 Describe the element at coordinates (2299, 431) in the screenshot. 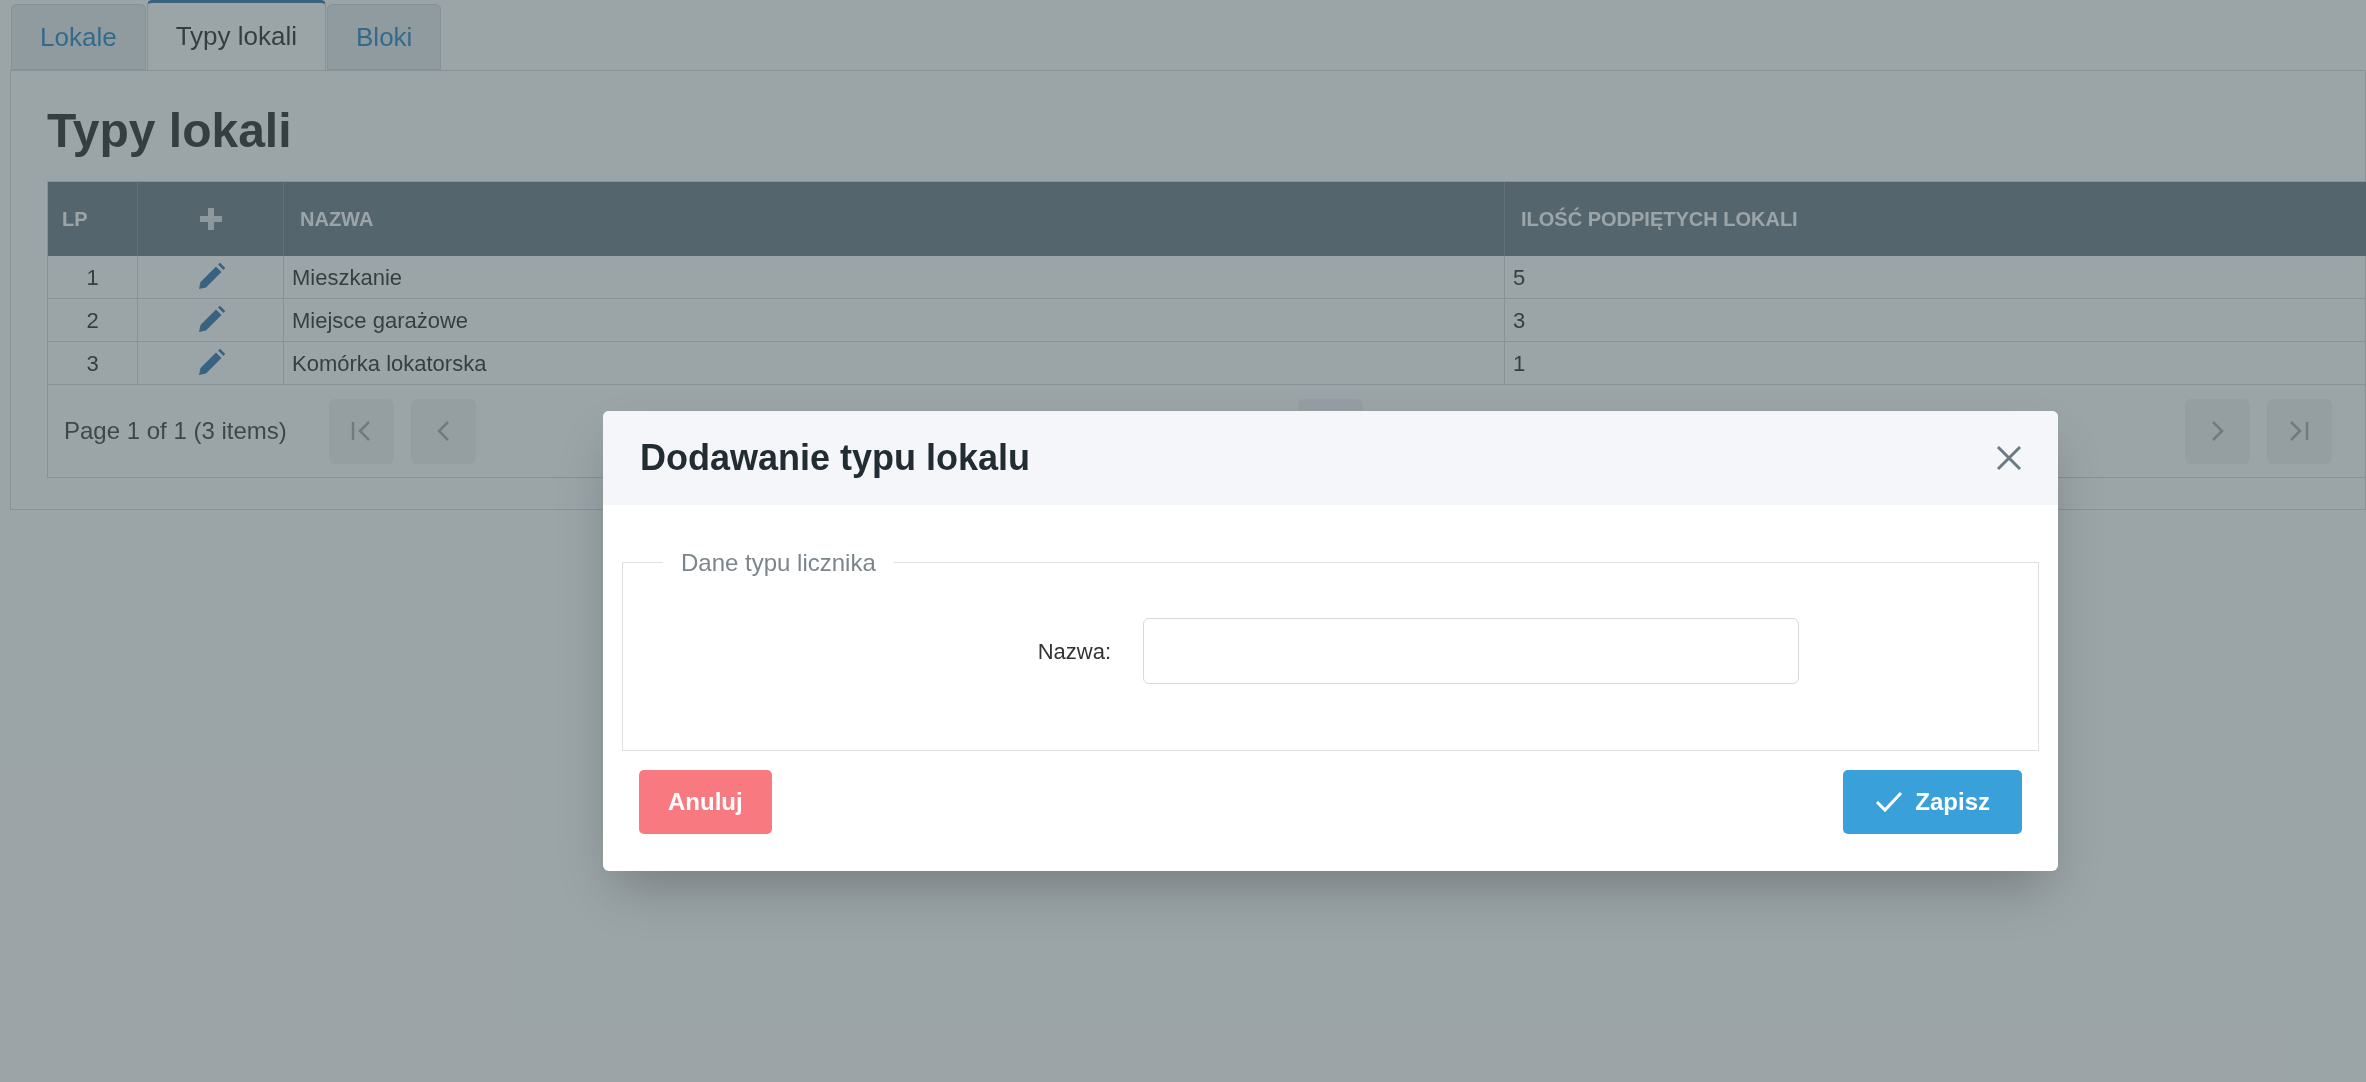

I see `last-page-icon` at that location.